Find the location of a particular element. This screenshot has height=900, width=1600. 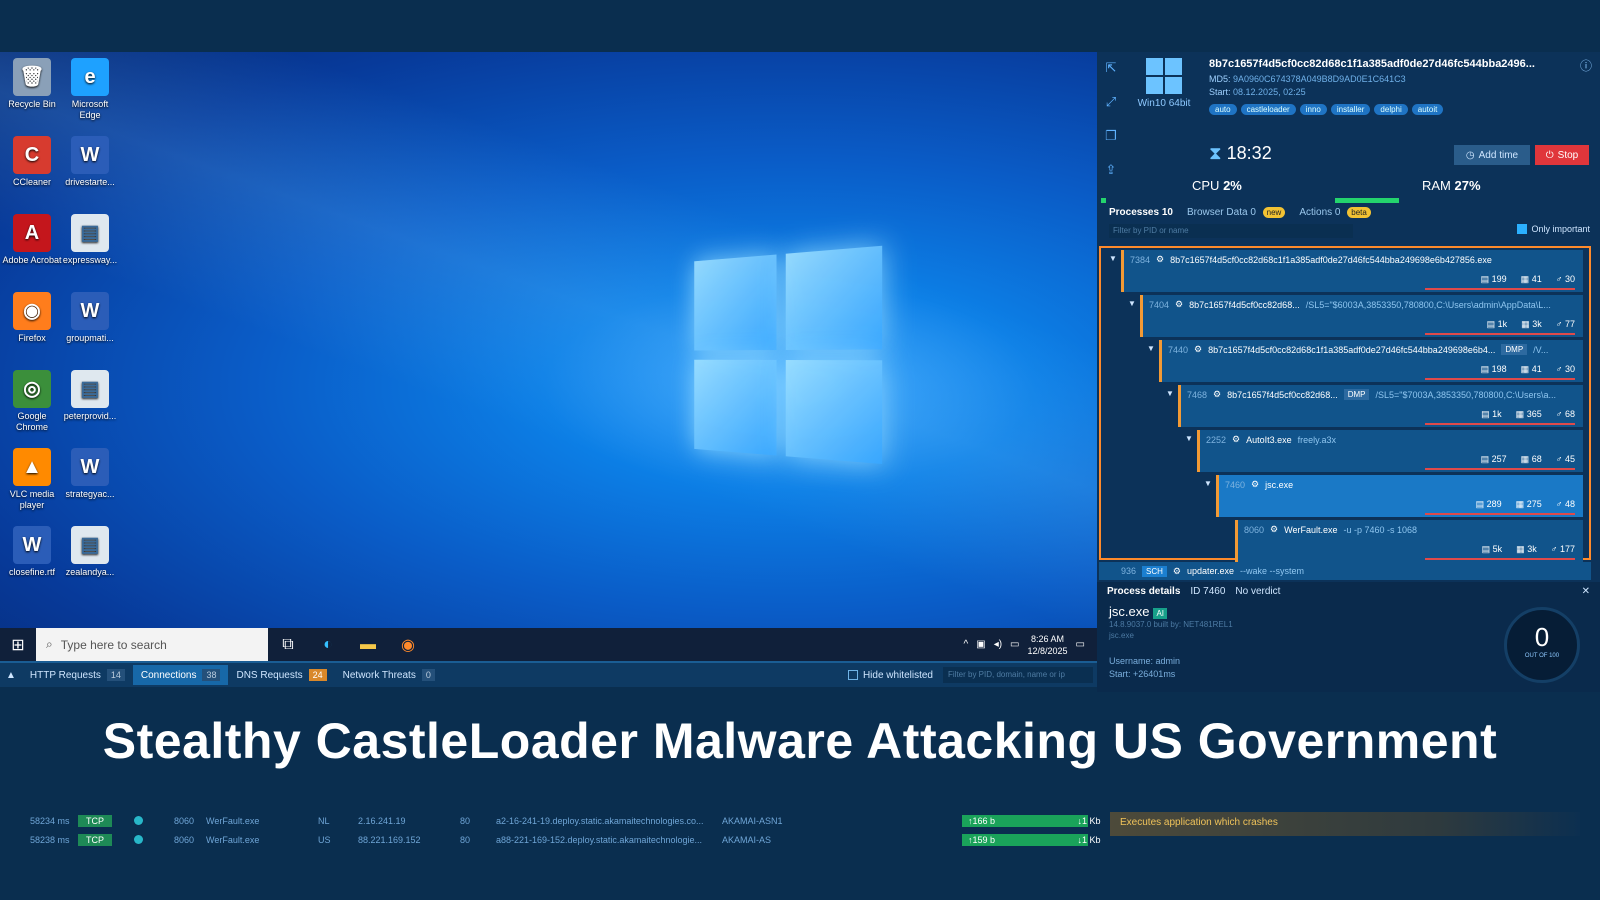

chevron-up-icon: ^ is located at coordinates (966, 644).